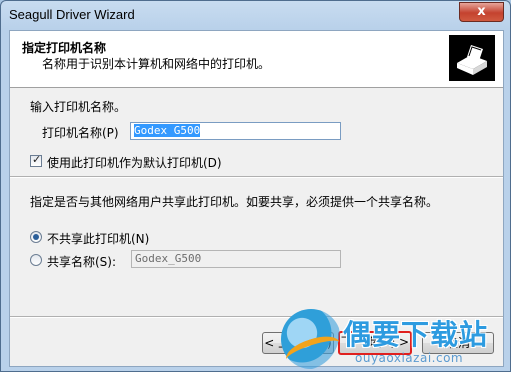 This screenshot has height=372, width=511. What do you see at coordinates (234, 202) in the screenshot?
I see `sharing-prompt: 指定是否与其他网络用户共享此打印机。如要共享，必须提供一个共享名称。` at bounding box center [234, 202].